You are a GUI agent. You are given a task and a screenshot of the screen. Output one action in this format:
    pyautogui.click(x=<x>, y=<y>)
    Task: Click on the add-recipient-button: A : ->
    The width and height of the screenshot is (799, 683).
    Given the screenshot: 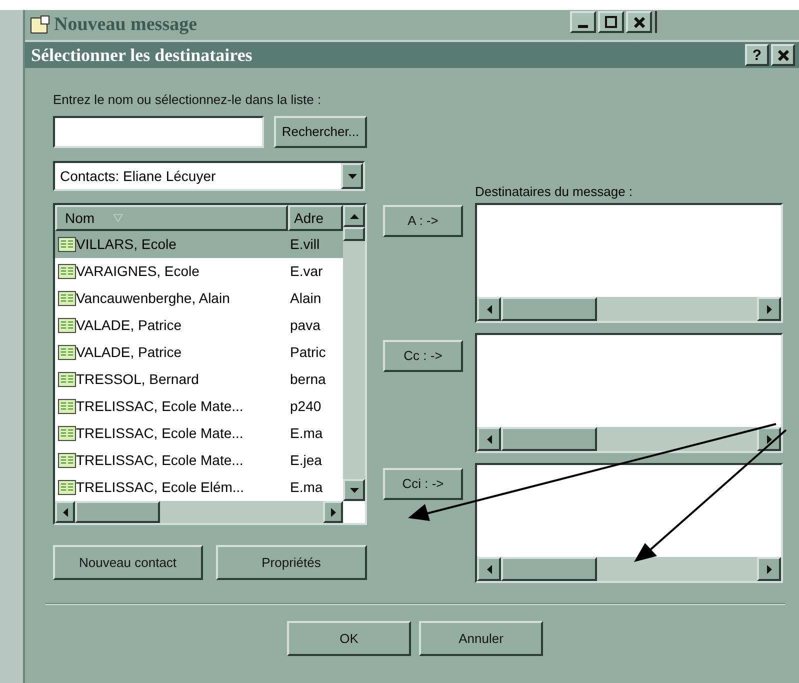 What is the action you would take?
    pyautogui.click(x=423, y=221)
    